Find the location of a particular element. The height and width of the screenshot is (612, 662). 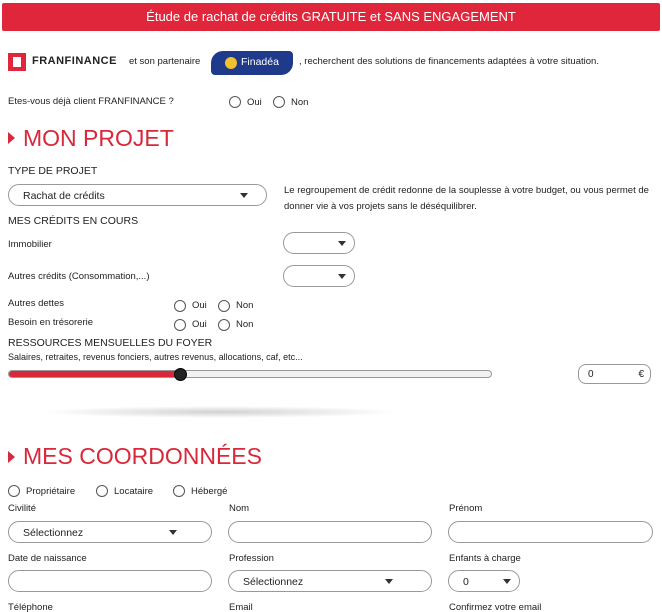

autres-dettes-label: Autres dettes is located at coordinates (36, 303).